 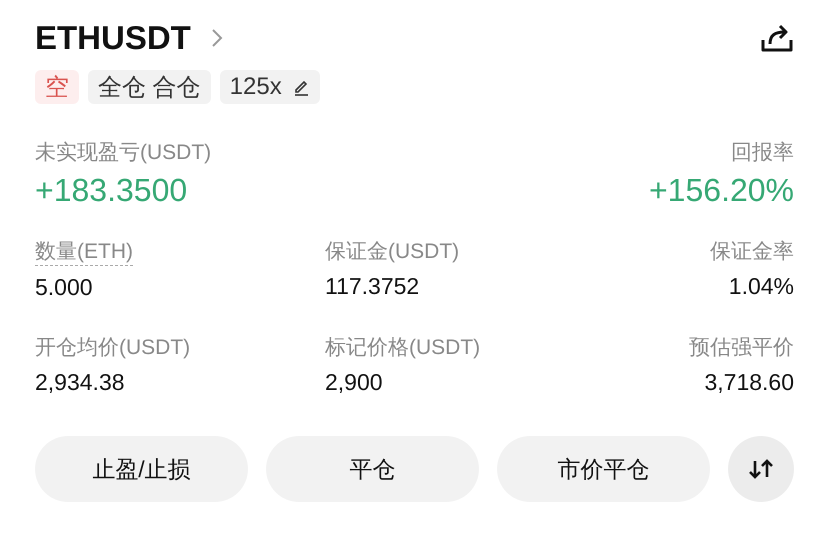 I want to click on stat-label: 标记价格(USDT), so click(x=402, y=348).